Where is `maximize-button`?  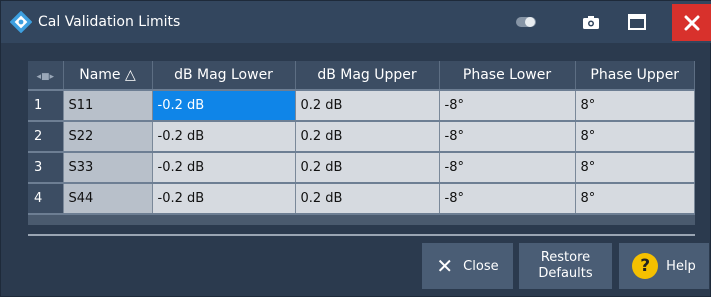
maximize-button is located at coordinates (637, 22).